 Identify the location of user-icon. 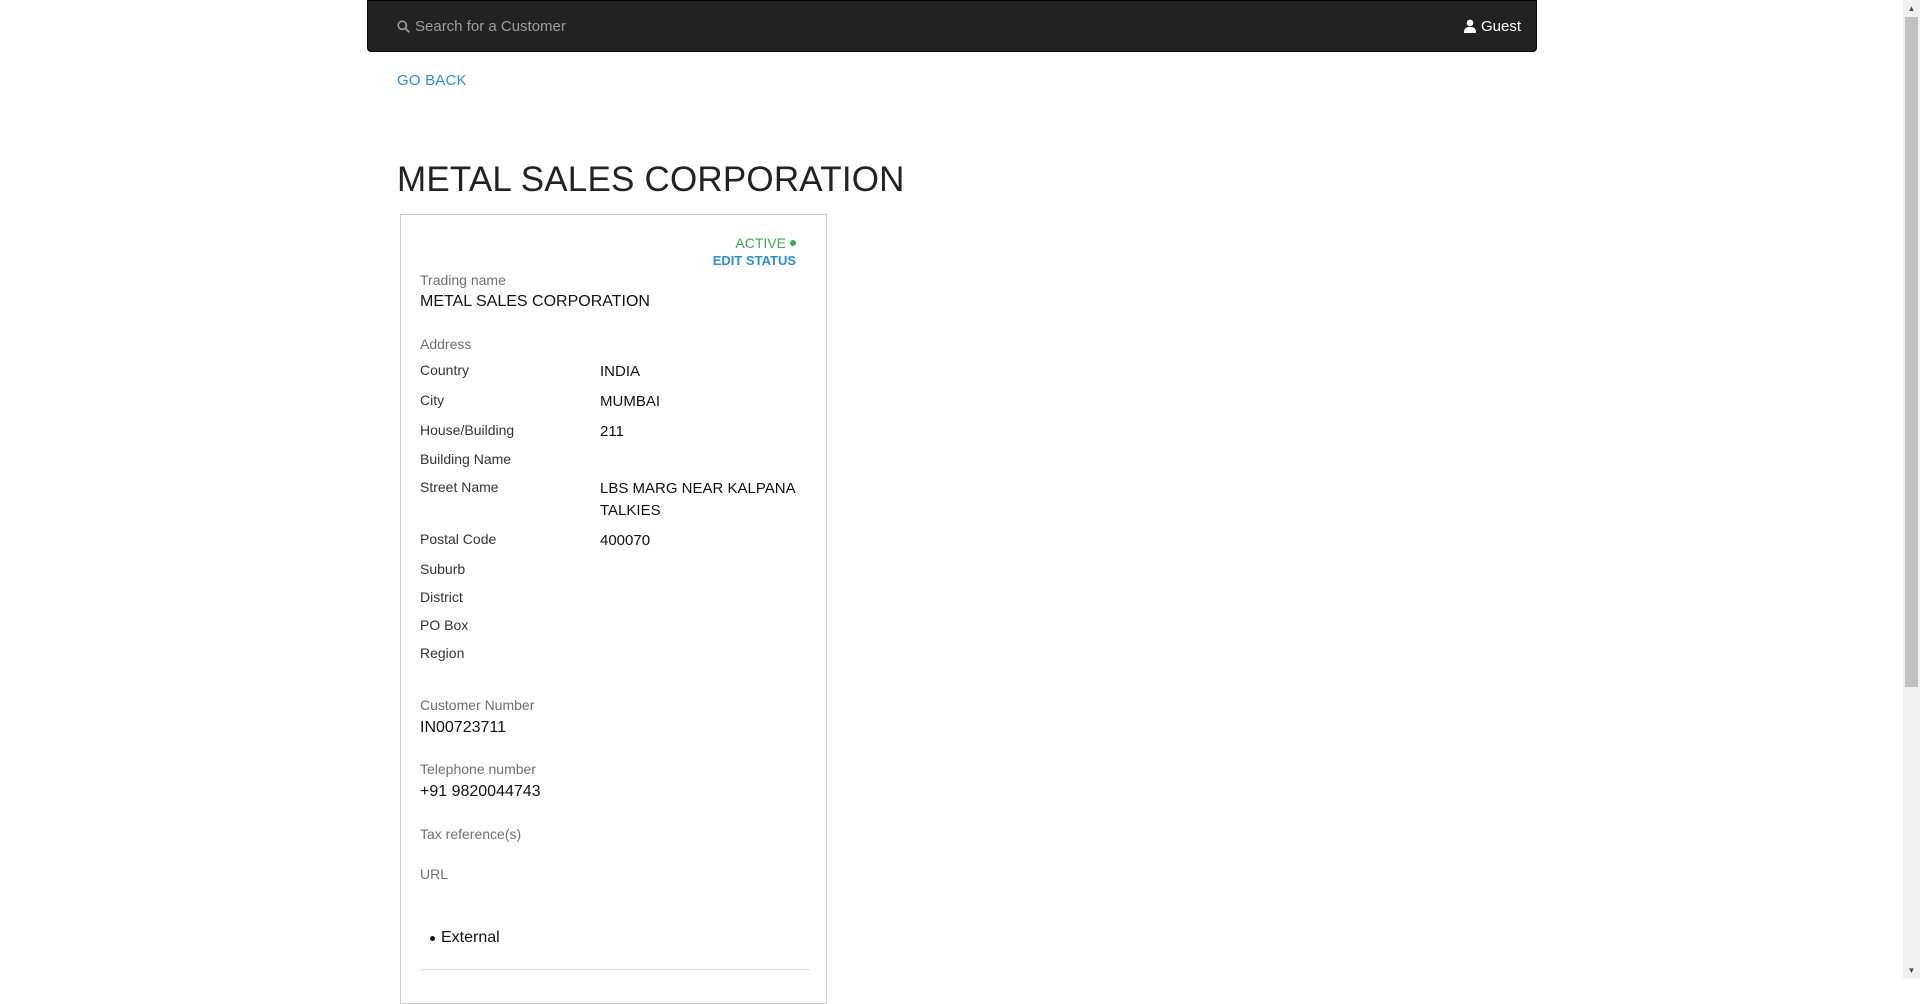
(1470, 26).